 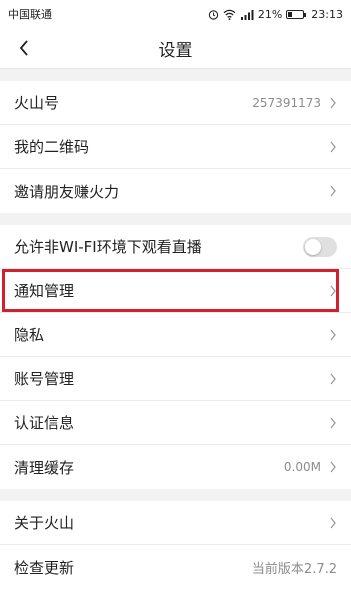 I want to click on row-invite-friends: 邀请朋友赚火力, so click(x=175, y=191).